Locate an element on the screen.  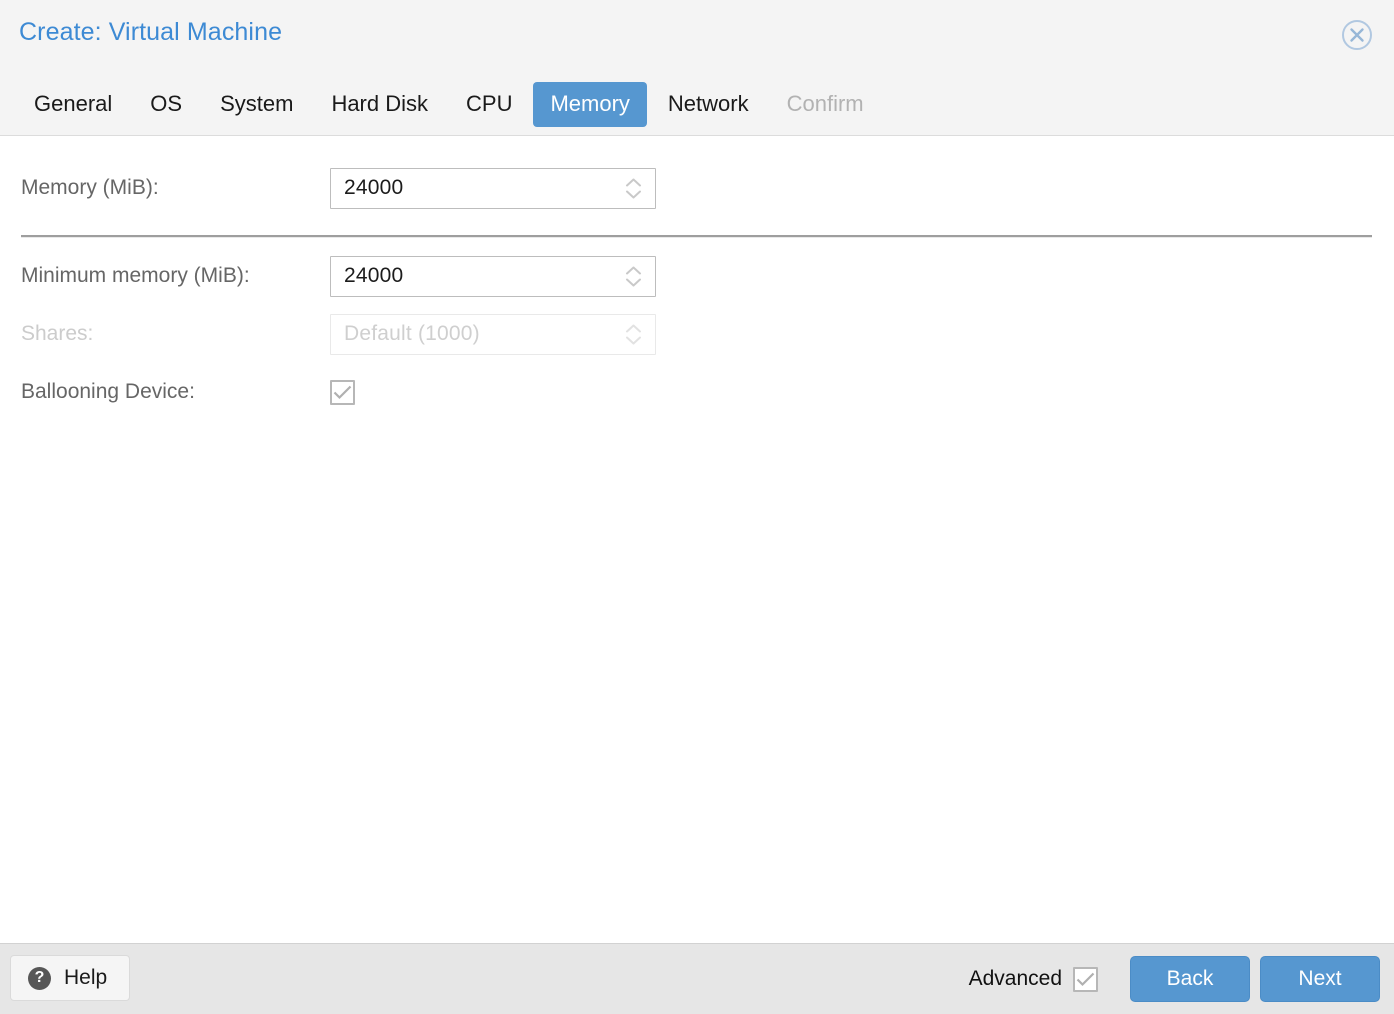
tab-cpu: CPU is located at coordinates (489, 104).